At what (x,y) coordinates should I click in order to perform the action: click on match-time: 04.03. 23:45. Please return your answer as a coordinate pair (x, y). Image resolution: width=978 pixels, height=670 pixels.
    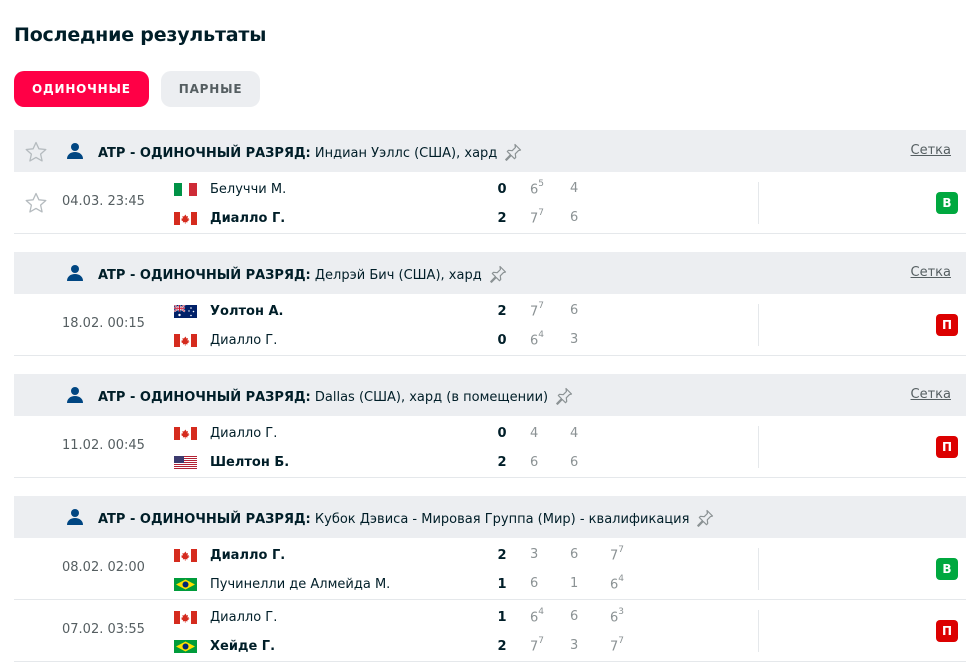
    Looking at the image, I should click on (103, 201).